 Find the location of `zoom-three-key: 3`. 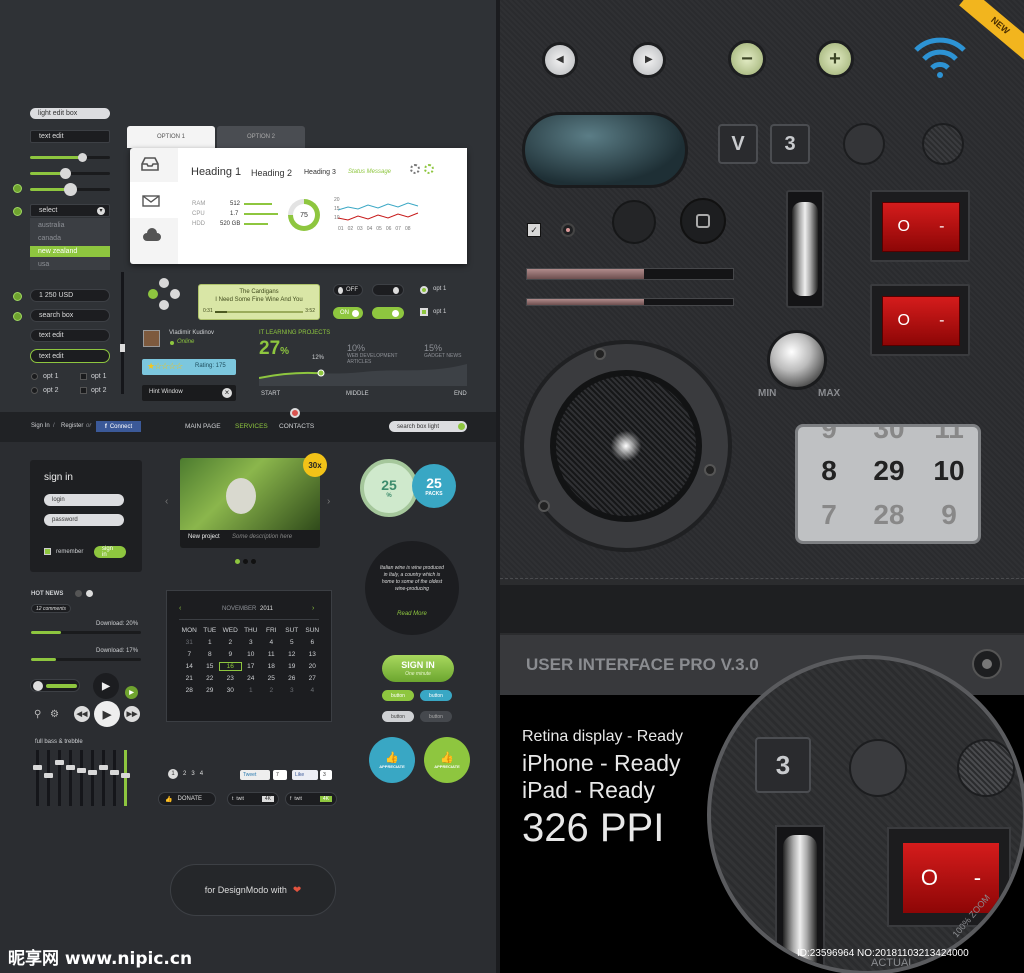

zoom-three-key: 3 is located at coordinates (783, 765).